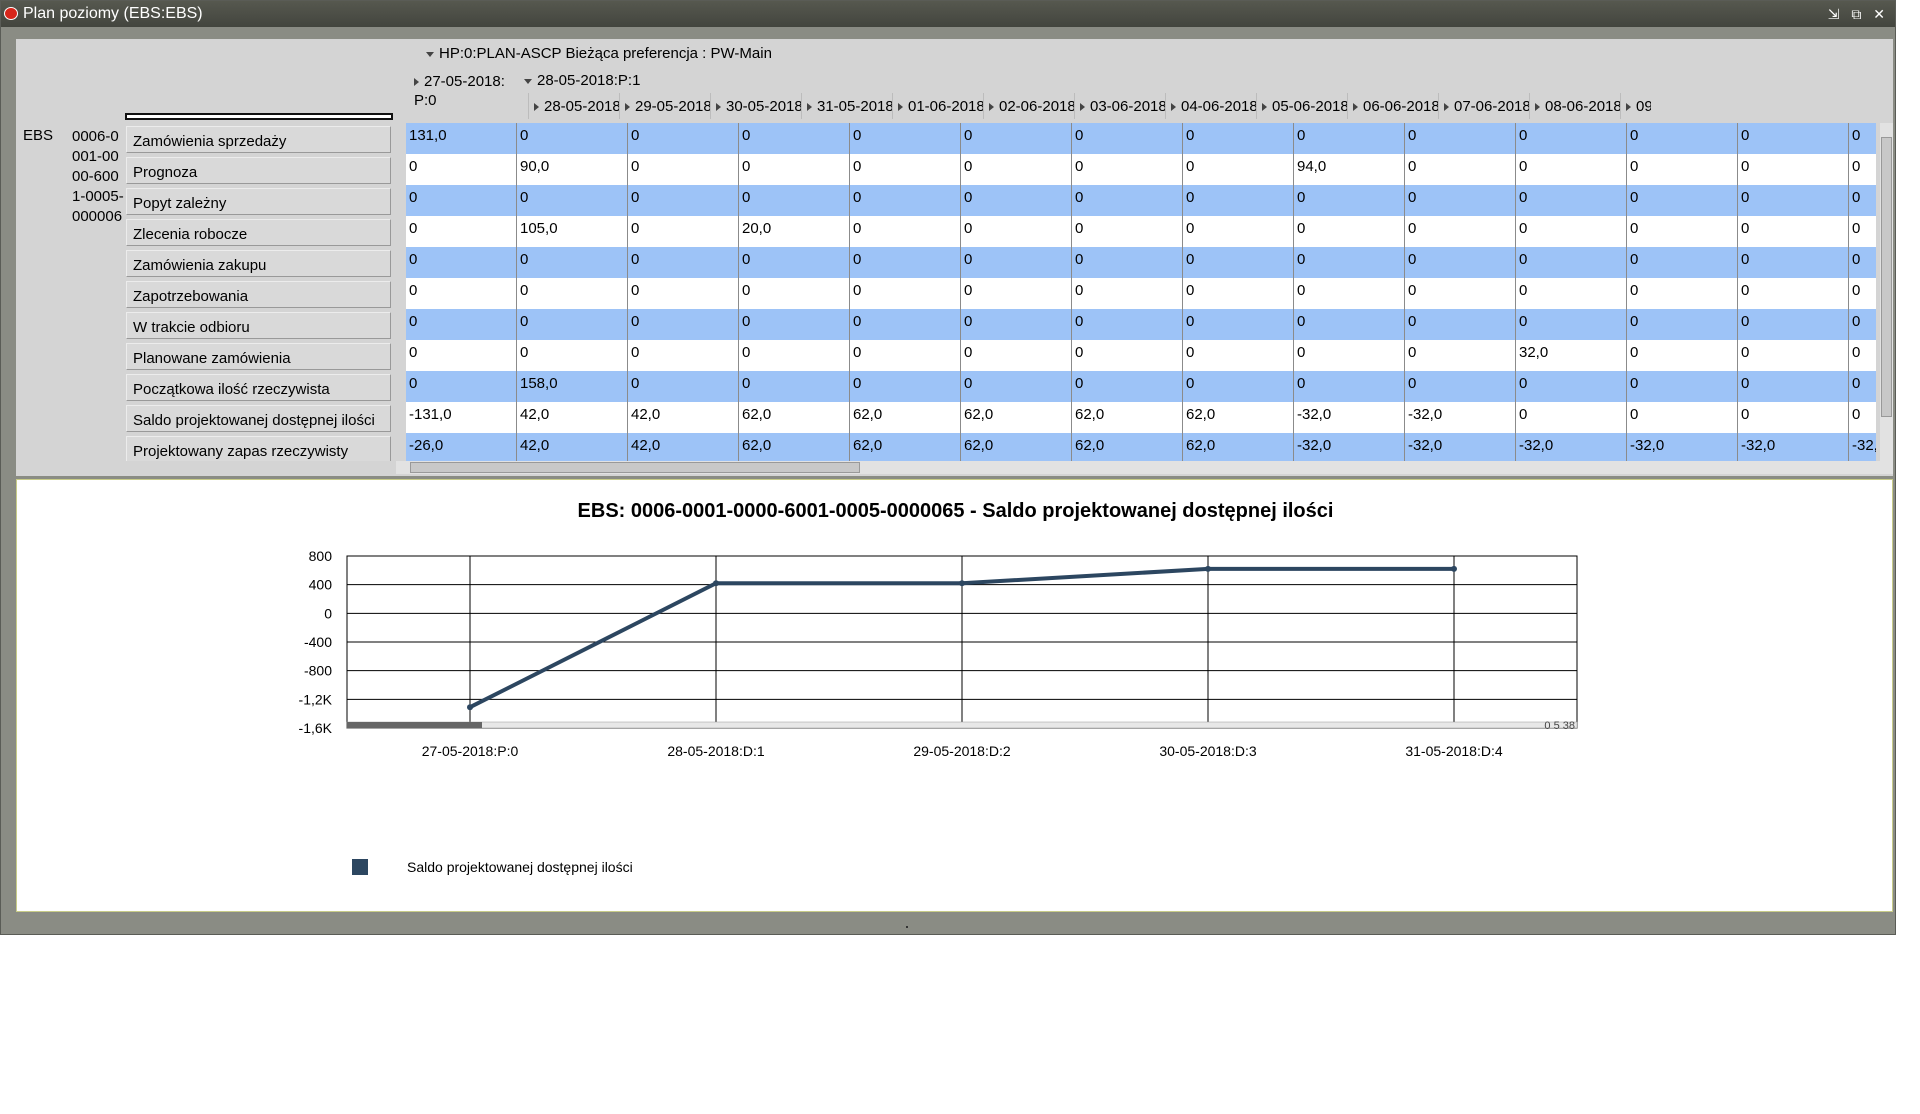  What do you see at coordinates (258, 356) in the screenshot?
I see `row-label: Planowane zamówienia` at bounding box center [258, 356].